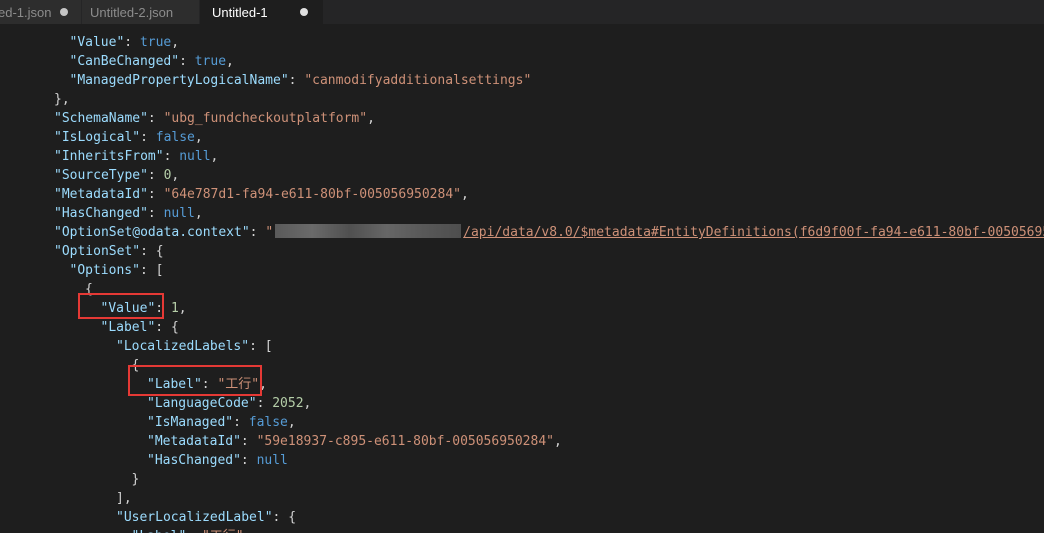 The width and height of the screenshot is (1044, 533). I want to click on code-line: "HasChanged": null, so click(217, 460).